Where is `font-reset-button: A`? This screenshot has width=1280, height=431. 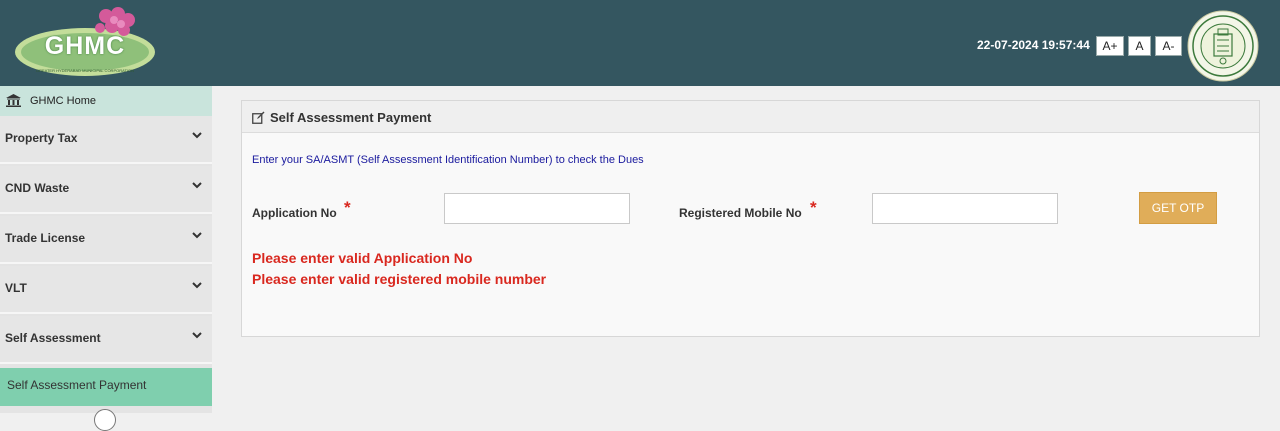
font-reset-button: A is located at coordinates (1139, 46).